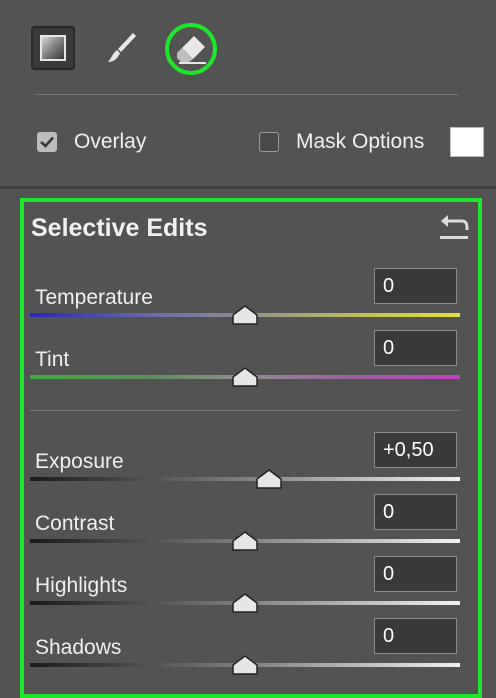 The height and width of the screenshot is (698, 496). I want to click on linear-gradient-tool-button, so click(53, 48).